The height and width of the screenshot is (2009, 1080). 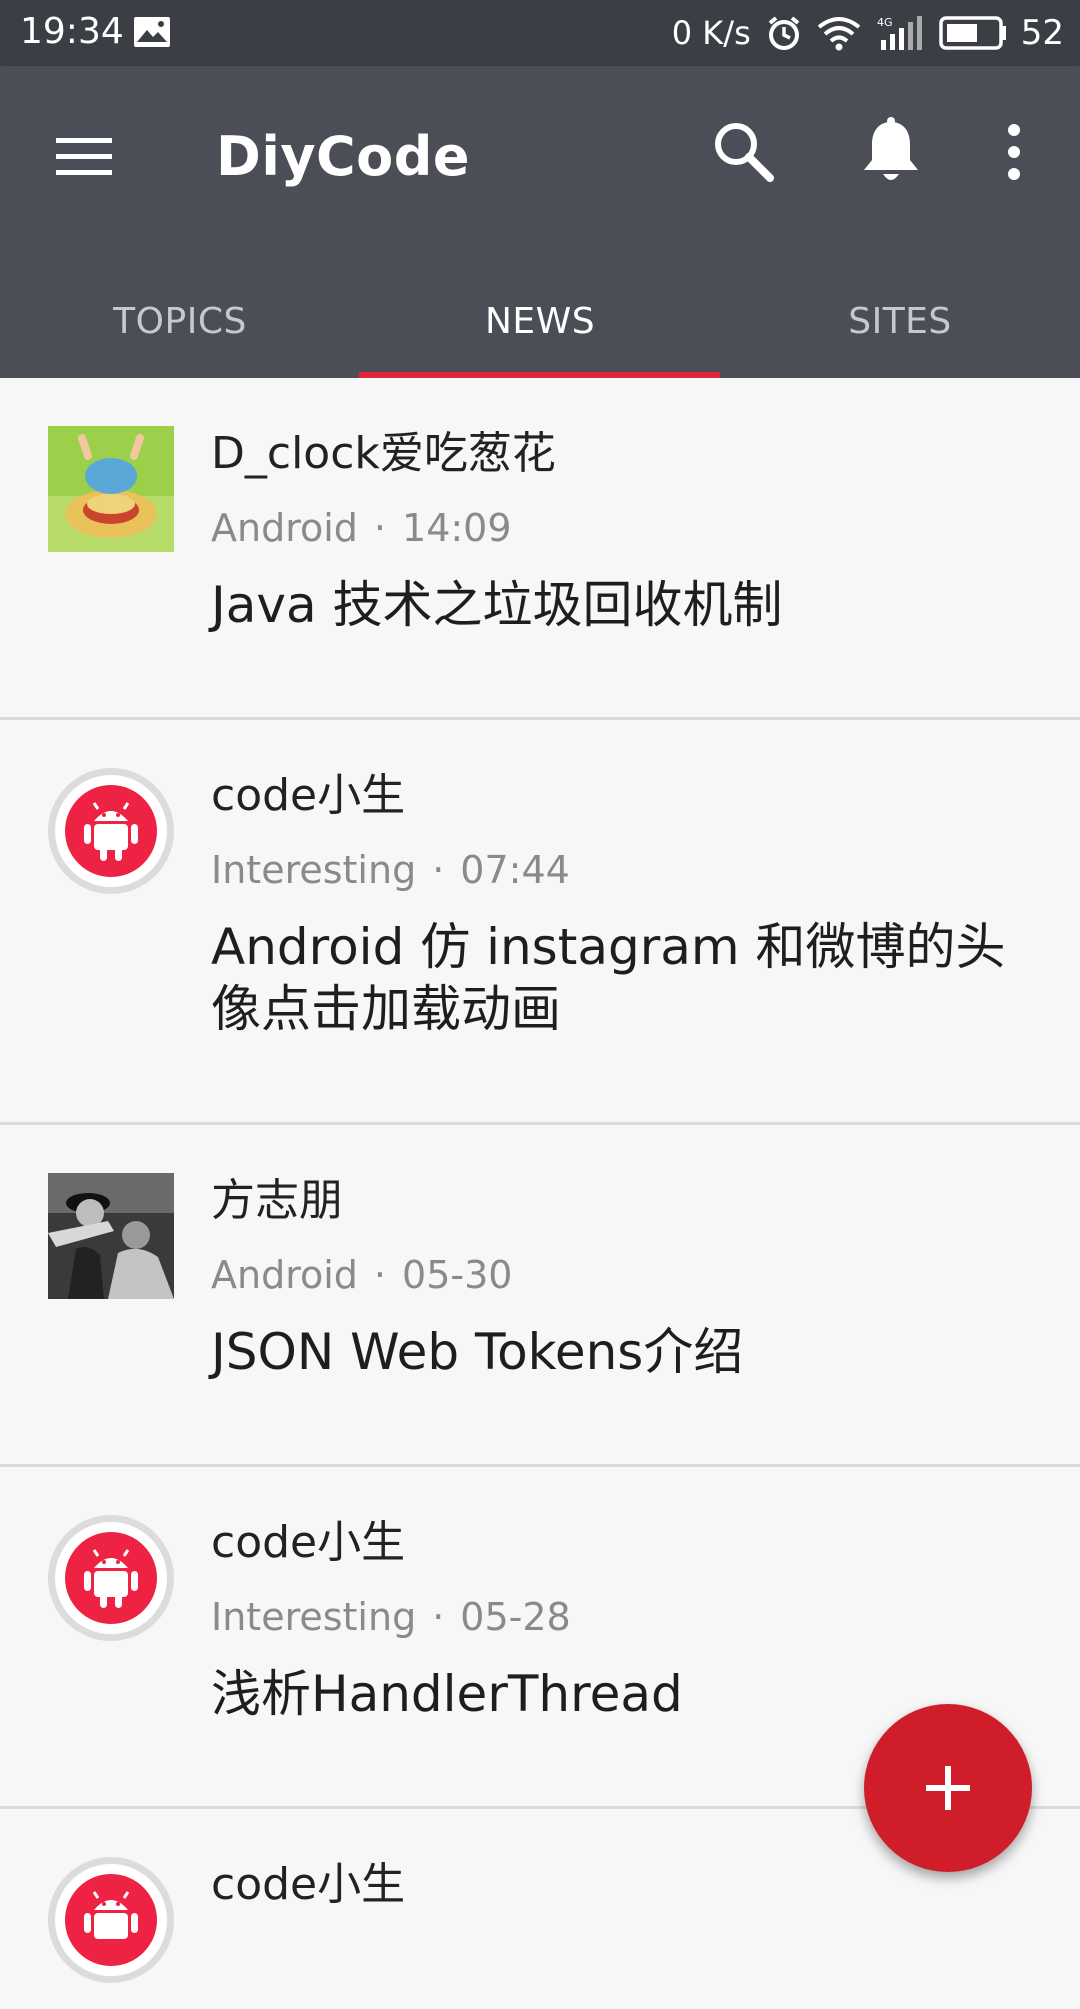 What do you see at coordinates (515, 1617) in the screenshot?
I see `post-time: 05-28` at bounding box center [515, 1617].